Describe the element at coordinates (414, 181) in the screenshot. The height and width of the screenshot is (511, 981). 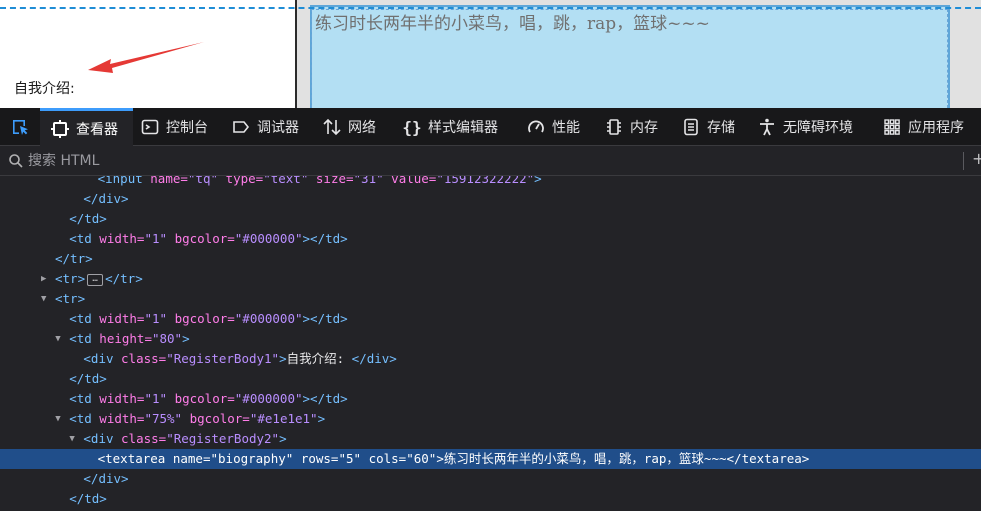
I see `markup-token: value=` at that location.